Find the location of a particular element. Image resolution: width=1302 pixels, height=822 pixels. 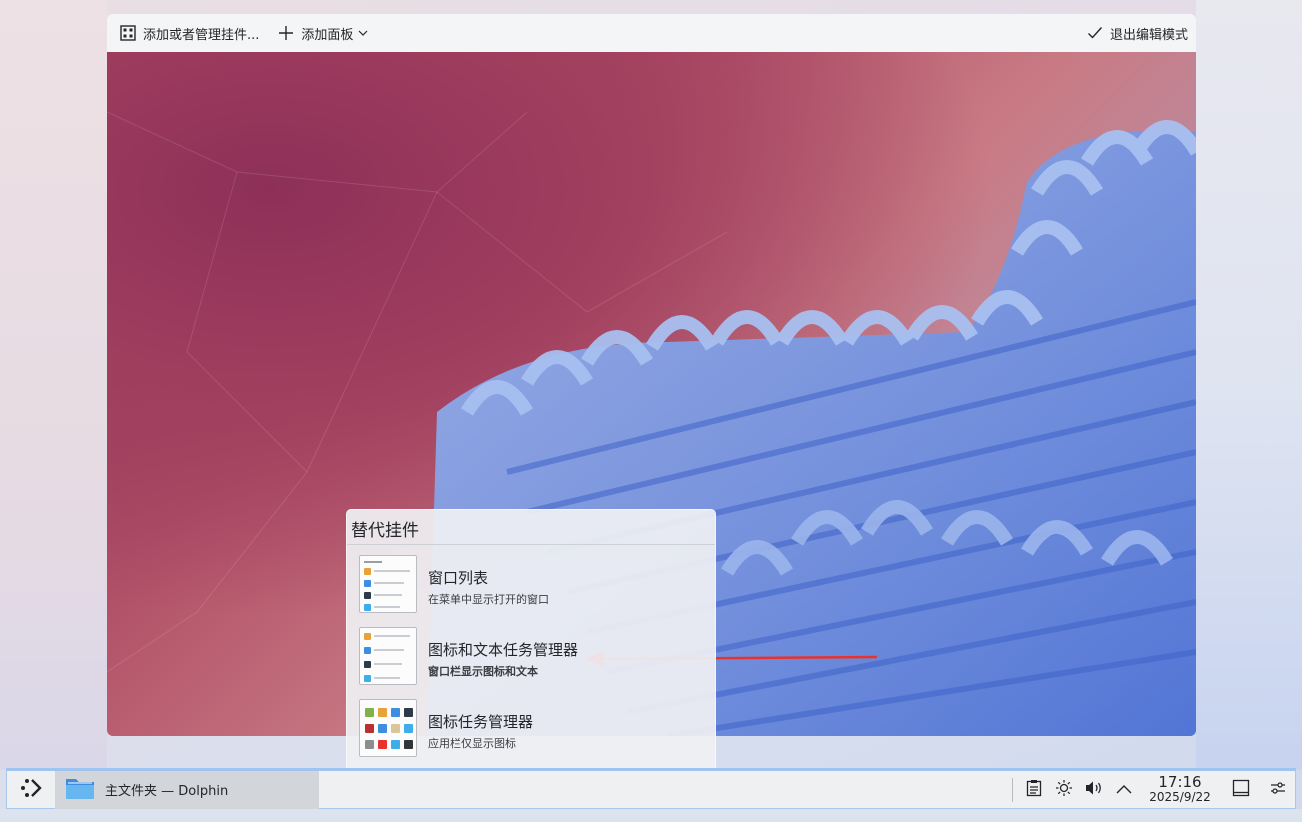

taskbar-panel: 主文件夹 — Dolphin 17:16 2025/9/22 is located at coordinates (651, 788).